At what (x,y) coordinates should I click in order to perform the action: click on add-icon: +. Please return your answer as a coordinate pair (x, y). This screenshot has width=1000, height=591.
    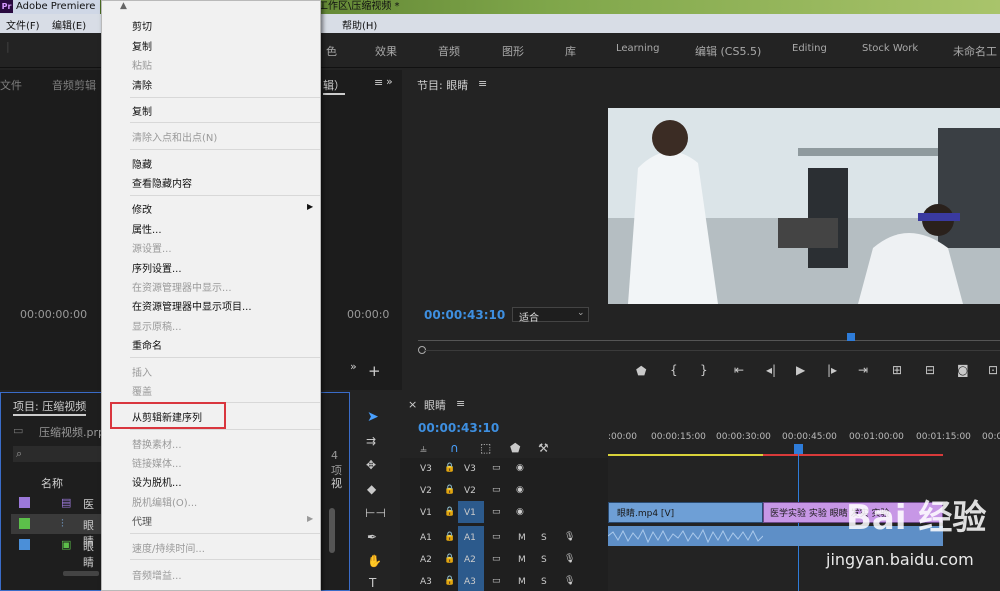
    Looking at the image, I should click on (374, 371).